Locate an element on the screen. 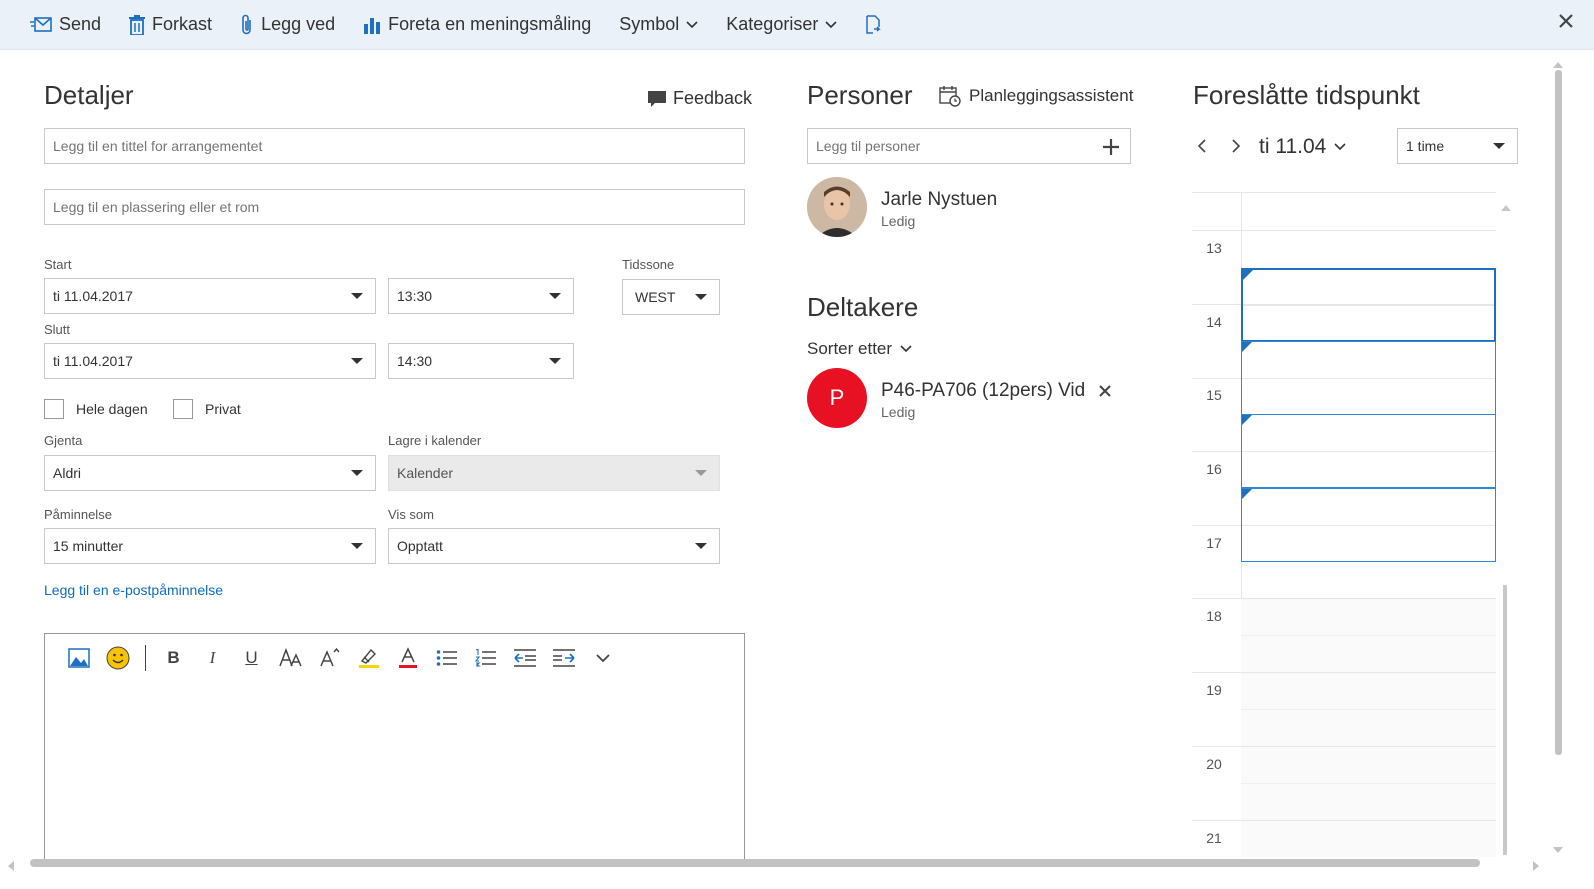 This screenshot has height=889, width=1594. hour-label: 20 is located at coordinates (1214, 764).